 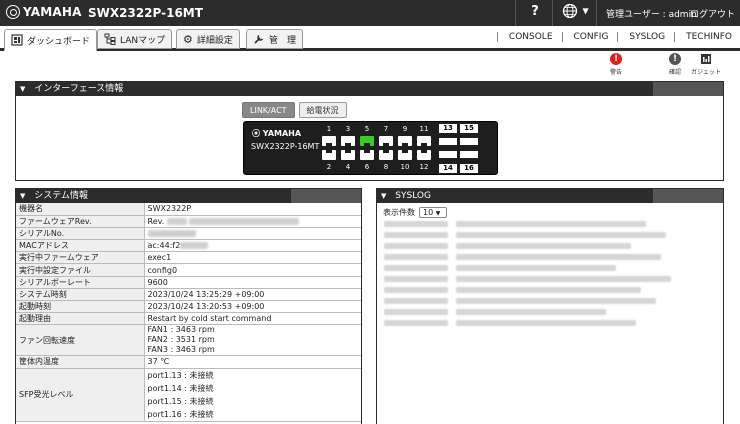 I want to click on yamaha-logo: YAMAHA, so click(x=44, y=12).